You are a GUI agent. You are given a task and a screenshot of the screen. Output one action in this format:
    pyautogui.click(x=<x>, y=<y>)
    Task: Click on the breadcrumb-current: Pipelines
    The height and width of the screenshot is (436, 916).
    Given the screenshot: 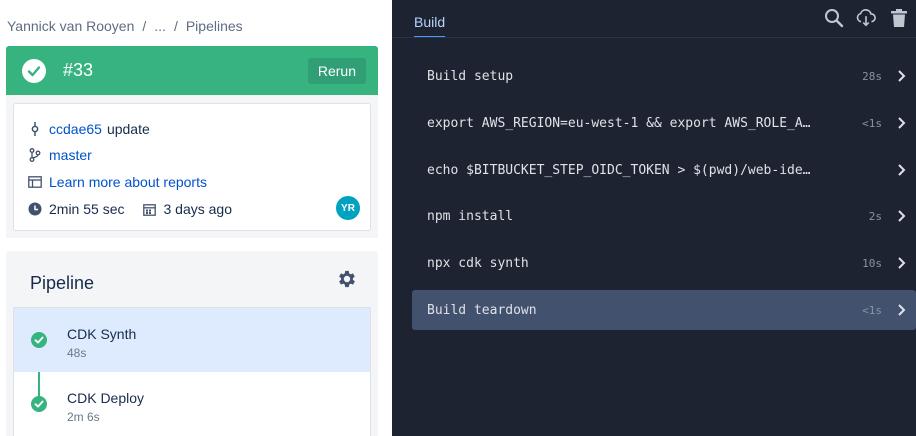 What is the action you would take?
    pyautogui.click(x=214, y=26)
    